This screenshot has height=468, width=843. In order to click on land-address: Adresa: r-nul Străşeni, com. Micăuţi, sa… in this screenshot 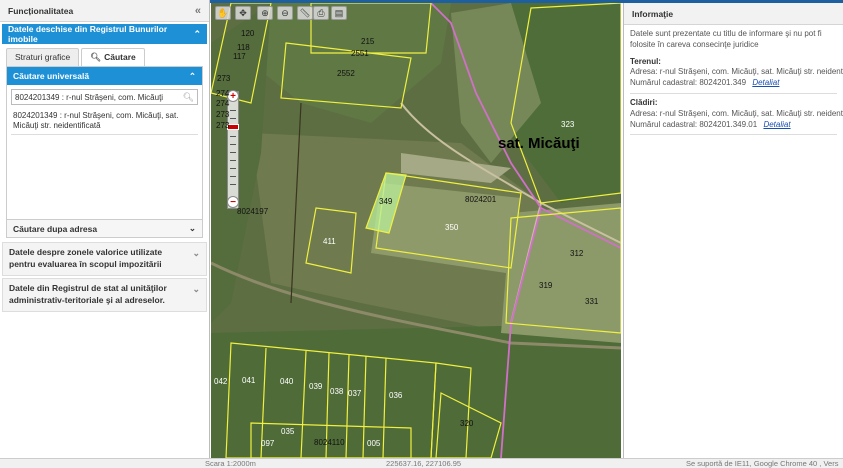, I will do `click(736, 72)`.